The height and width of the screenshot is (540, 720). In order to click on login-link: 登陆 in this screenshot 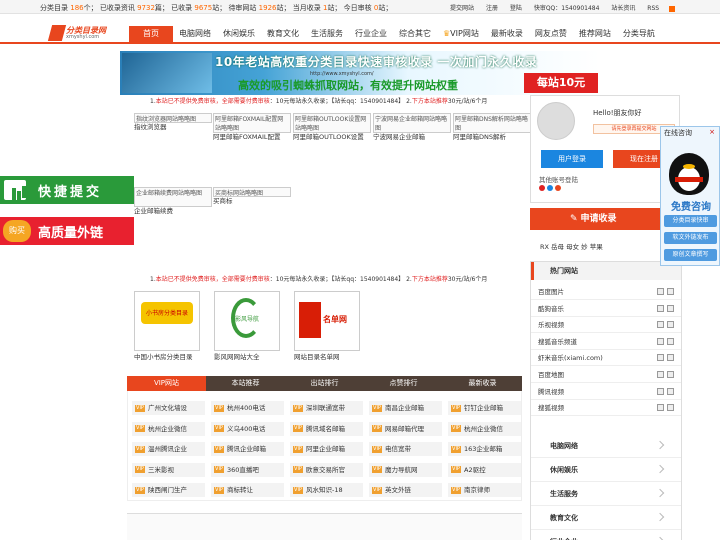, I will do `click(516, 8)`.